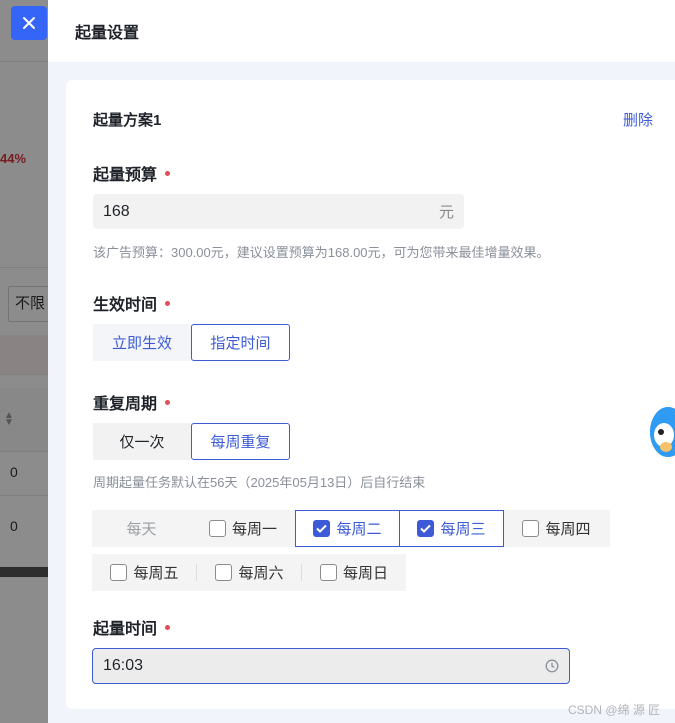  I want to click on close-button, so click(29, 23).